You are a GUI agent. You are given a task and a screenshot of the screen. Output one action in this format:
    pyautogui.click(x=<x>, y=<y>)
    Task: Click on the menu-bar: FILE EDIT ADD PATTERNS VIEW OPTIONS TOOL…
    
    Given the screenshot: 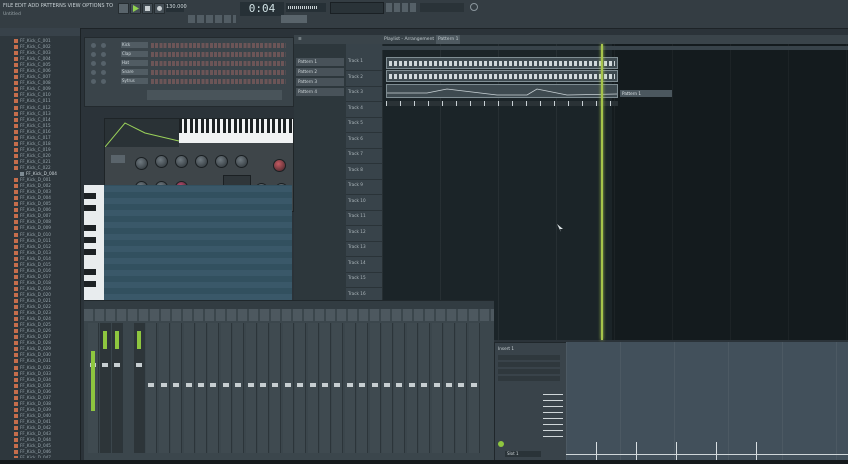 What is the action you would take?
    pyautogui.click(x=58, y=6)
    